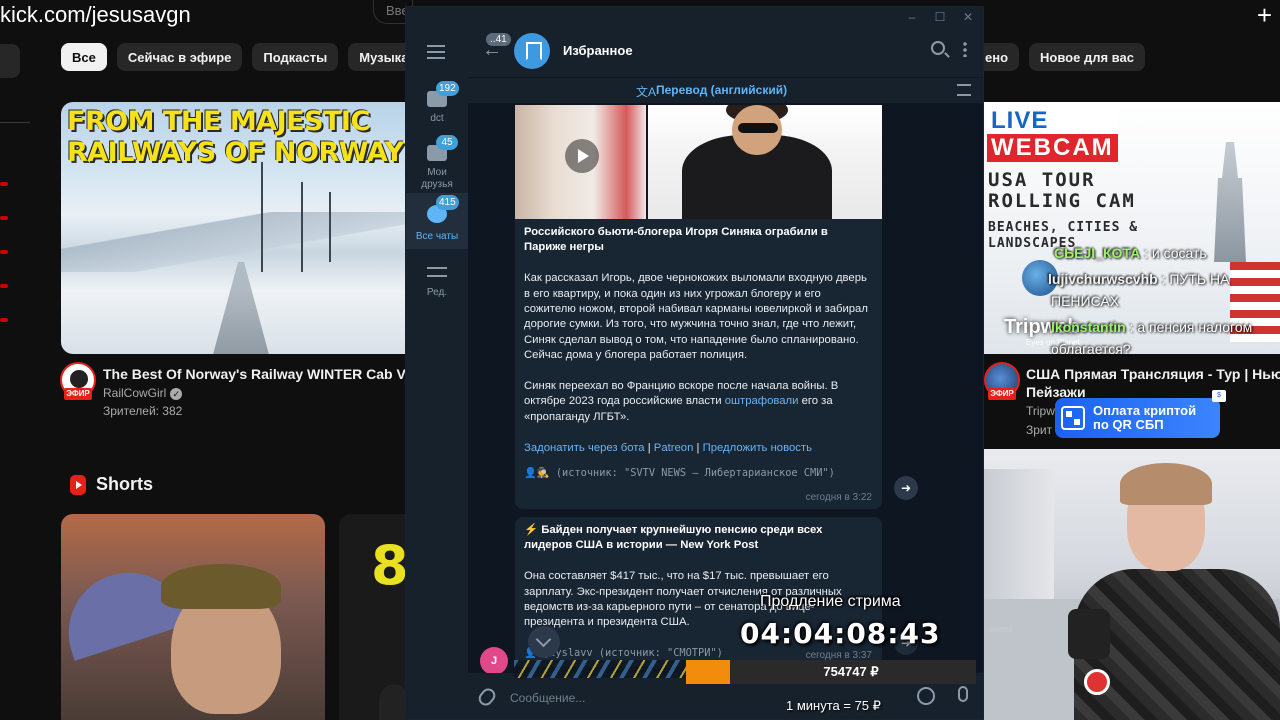  What do you see at coordinates (940, 17) in the screenshot?
I see `maximize-icon: ☐` at bounding box center [940, 17].